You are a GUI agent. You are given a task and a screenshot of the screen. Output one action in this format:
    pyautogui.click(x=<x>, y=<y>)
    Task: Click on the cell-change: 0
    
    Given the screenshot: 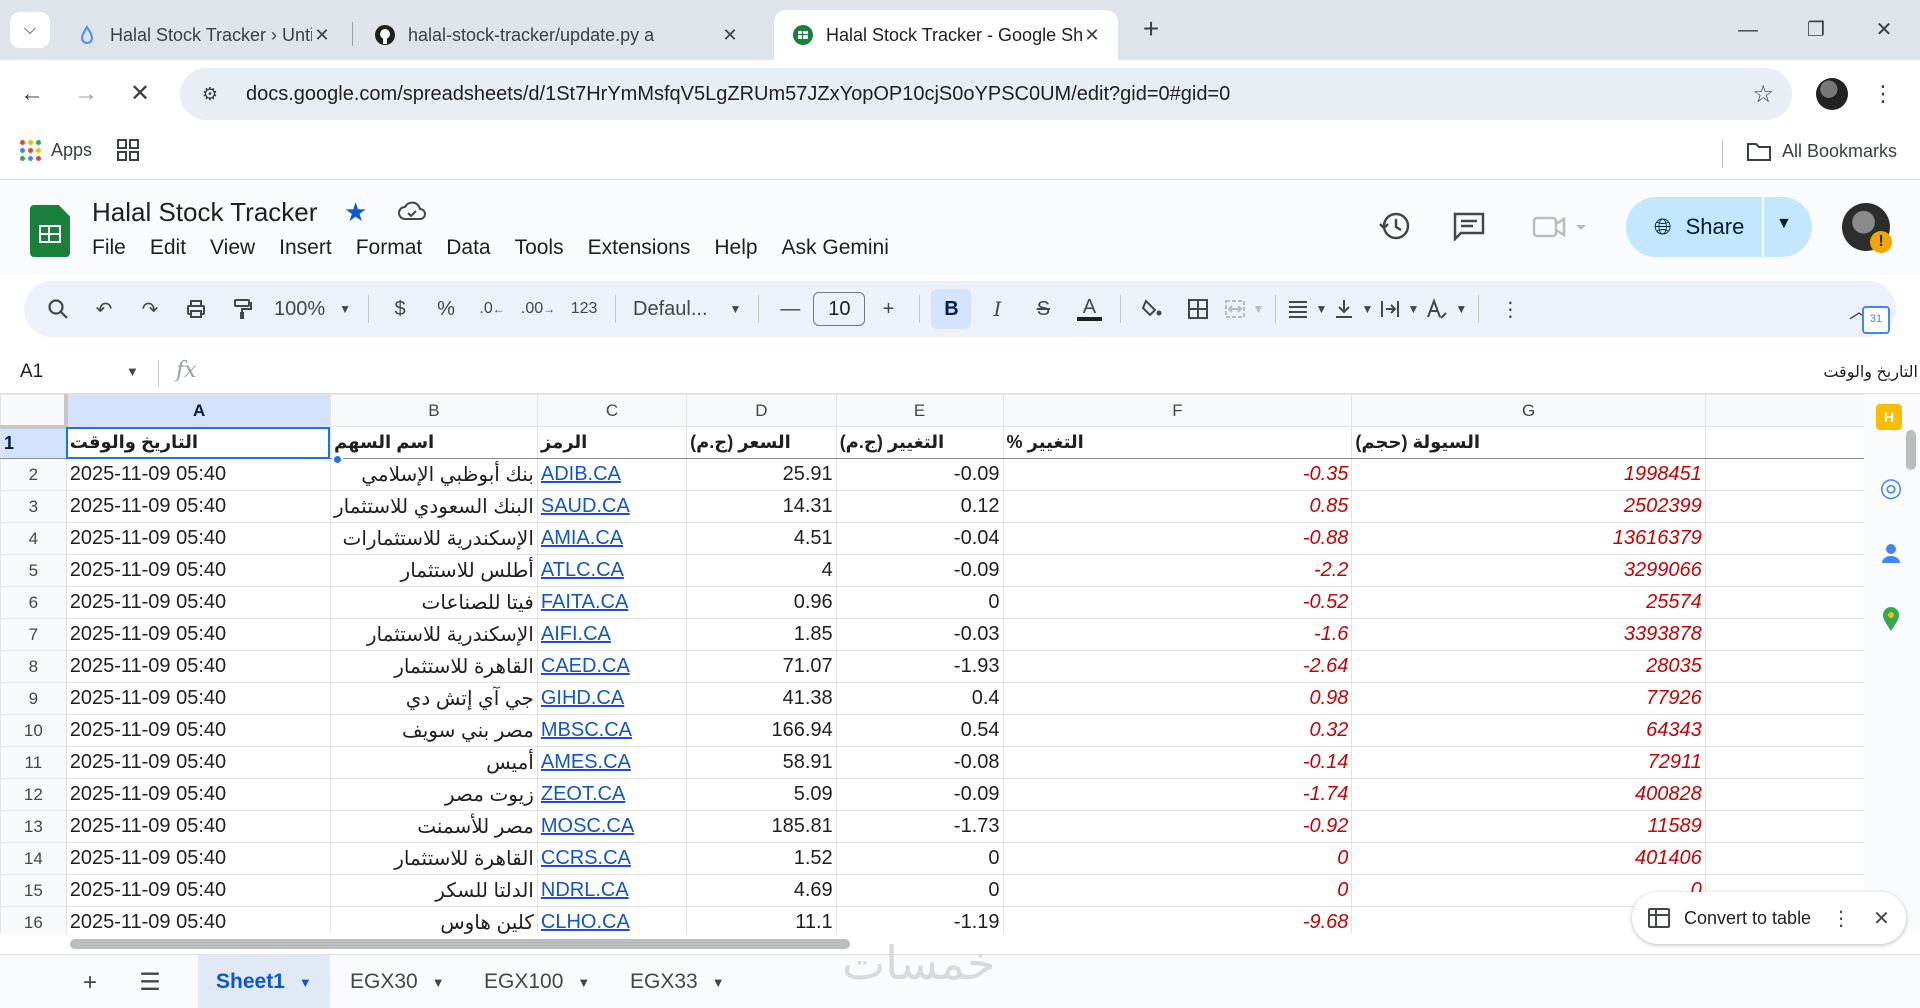 What is the action you would take?
    pyautogui.click(x=919, y=858)
    